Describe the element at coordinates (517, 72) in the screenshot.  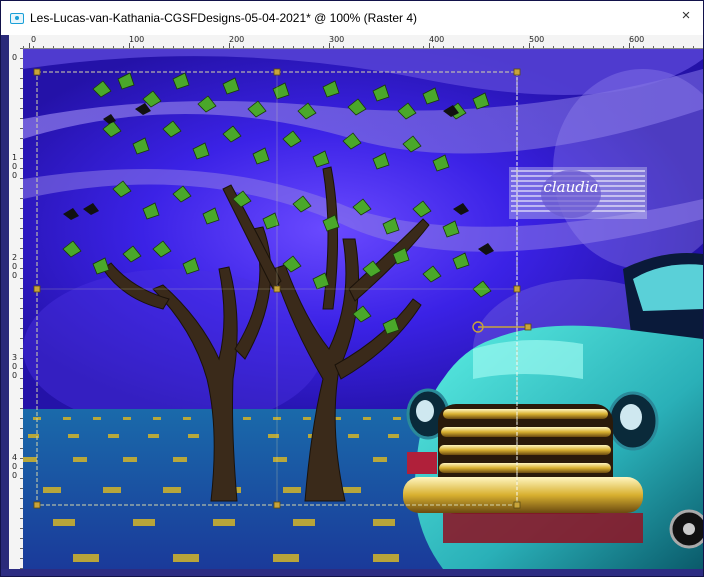
I see `handle-top-right` at that location.